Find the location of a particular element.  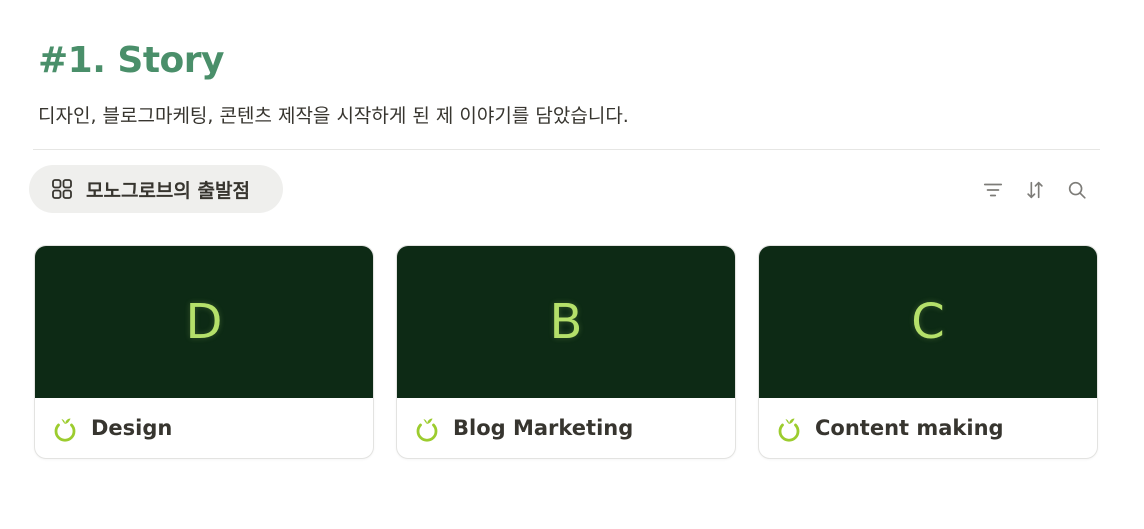

card-title: Blog Marketing is located at coordinates (543, 428).